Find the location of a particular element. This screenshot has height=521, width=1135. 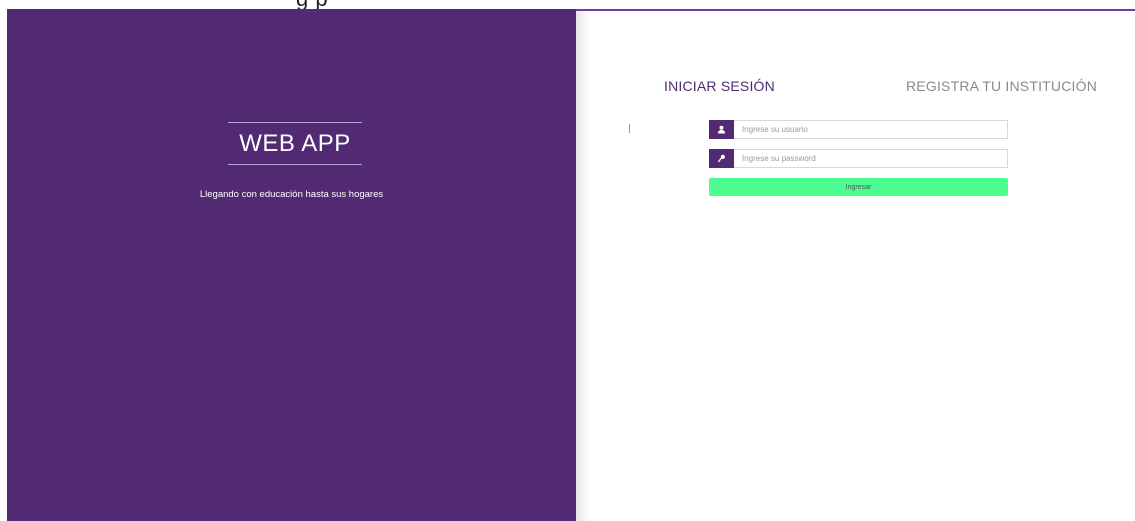

password-group is located at coordinates (858, 158).